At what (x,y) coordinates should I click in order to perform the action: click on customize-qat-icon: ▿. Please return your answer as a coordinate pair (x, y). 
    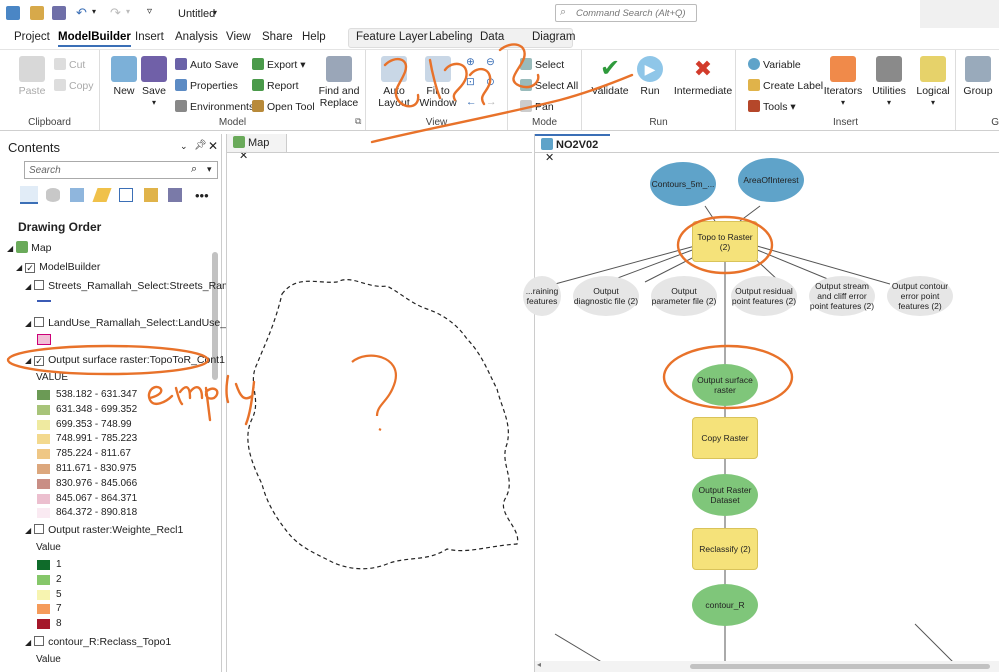
    Looking at the image, I should click on (149, 11).